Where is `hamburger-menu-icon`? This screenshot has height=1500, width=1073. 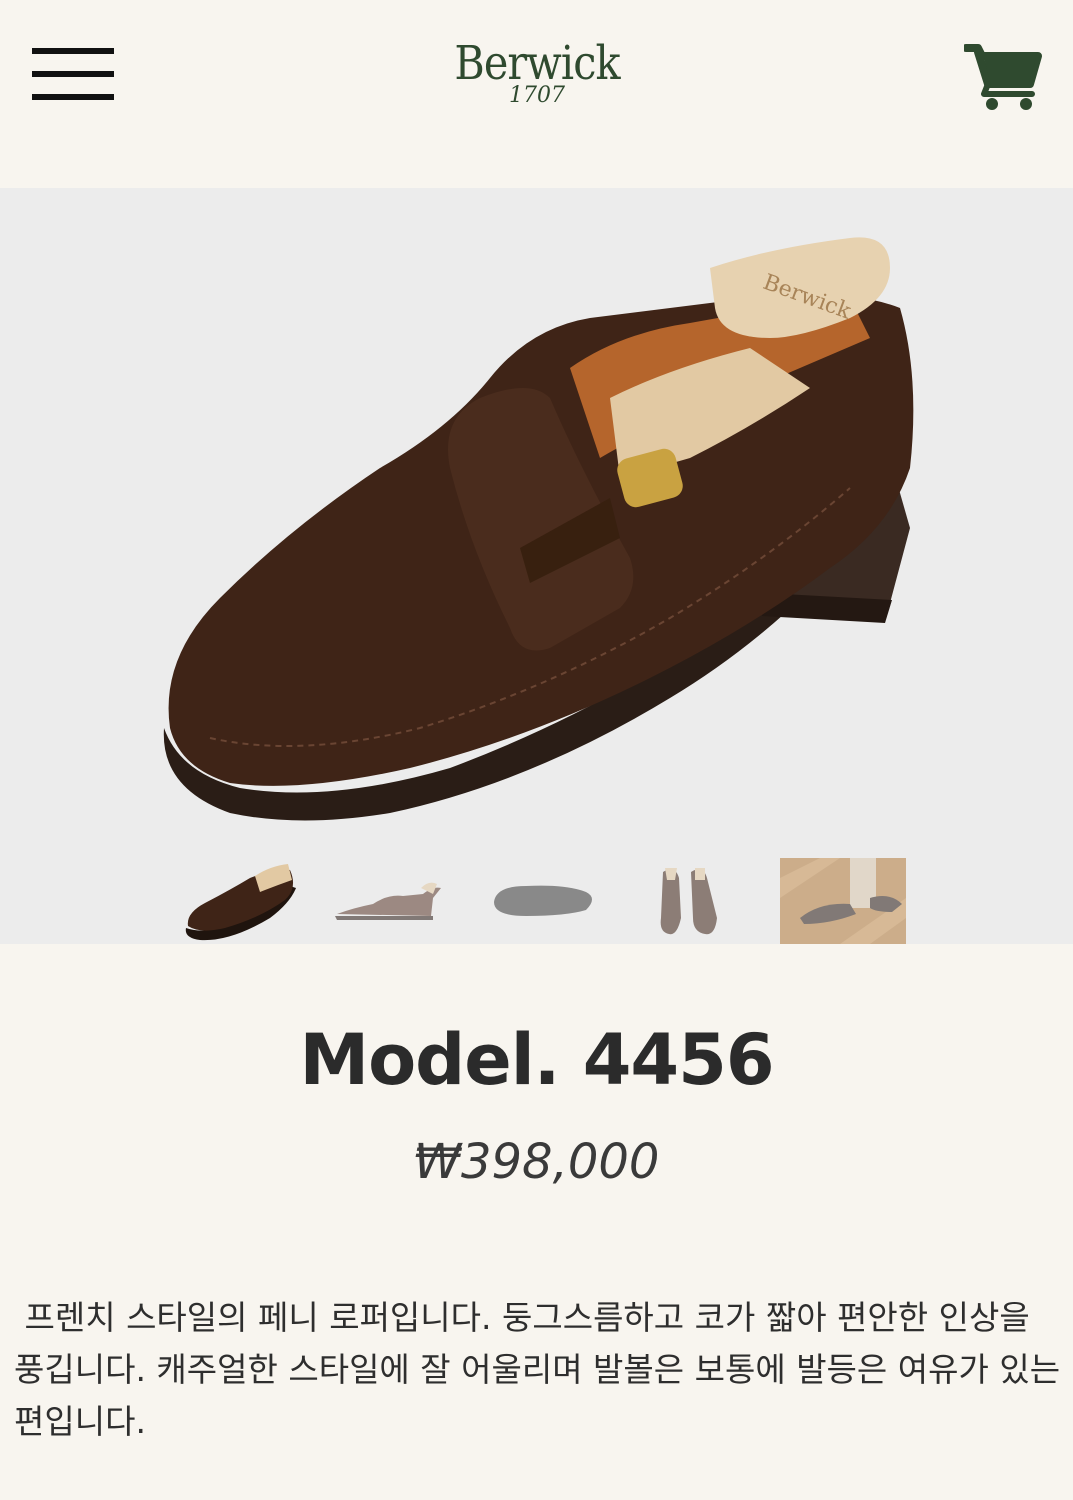
hamburger-menu-icon is located at coordinates (73, 75).